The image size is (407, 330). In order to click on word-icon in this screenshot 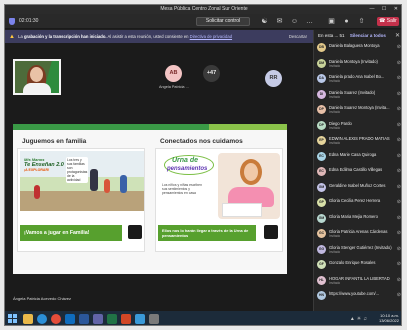, I will do `click(84, 319)`.